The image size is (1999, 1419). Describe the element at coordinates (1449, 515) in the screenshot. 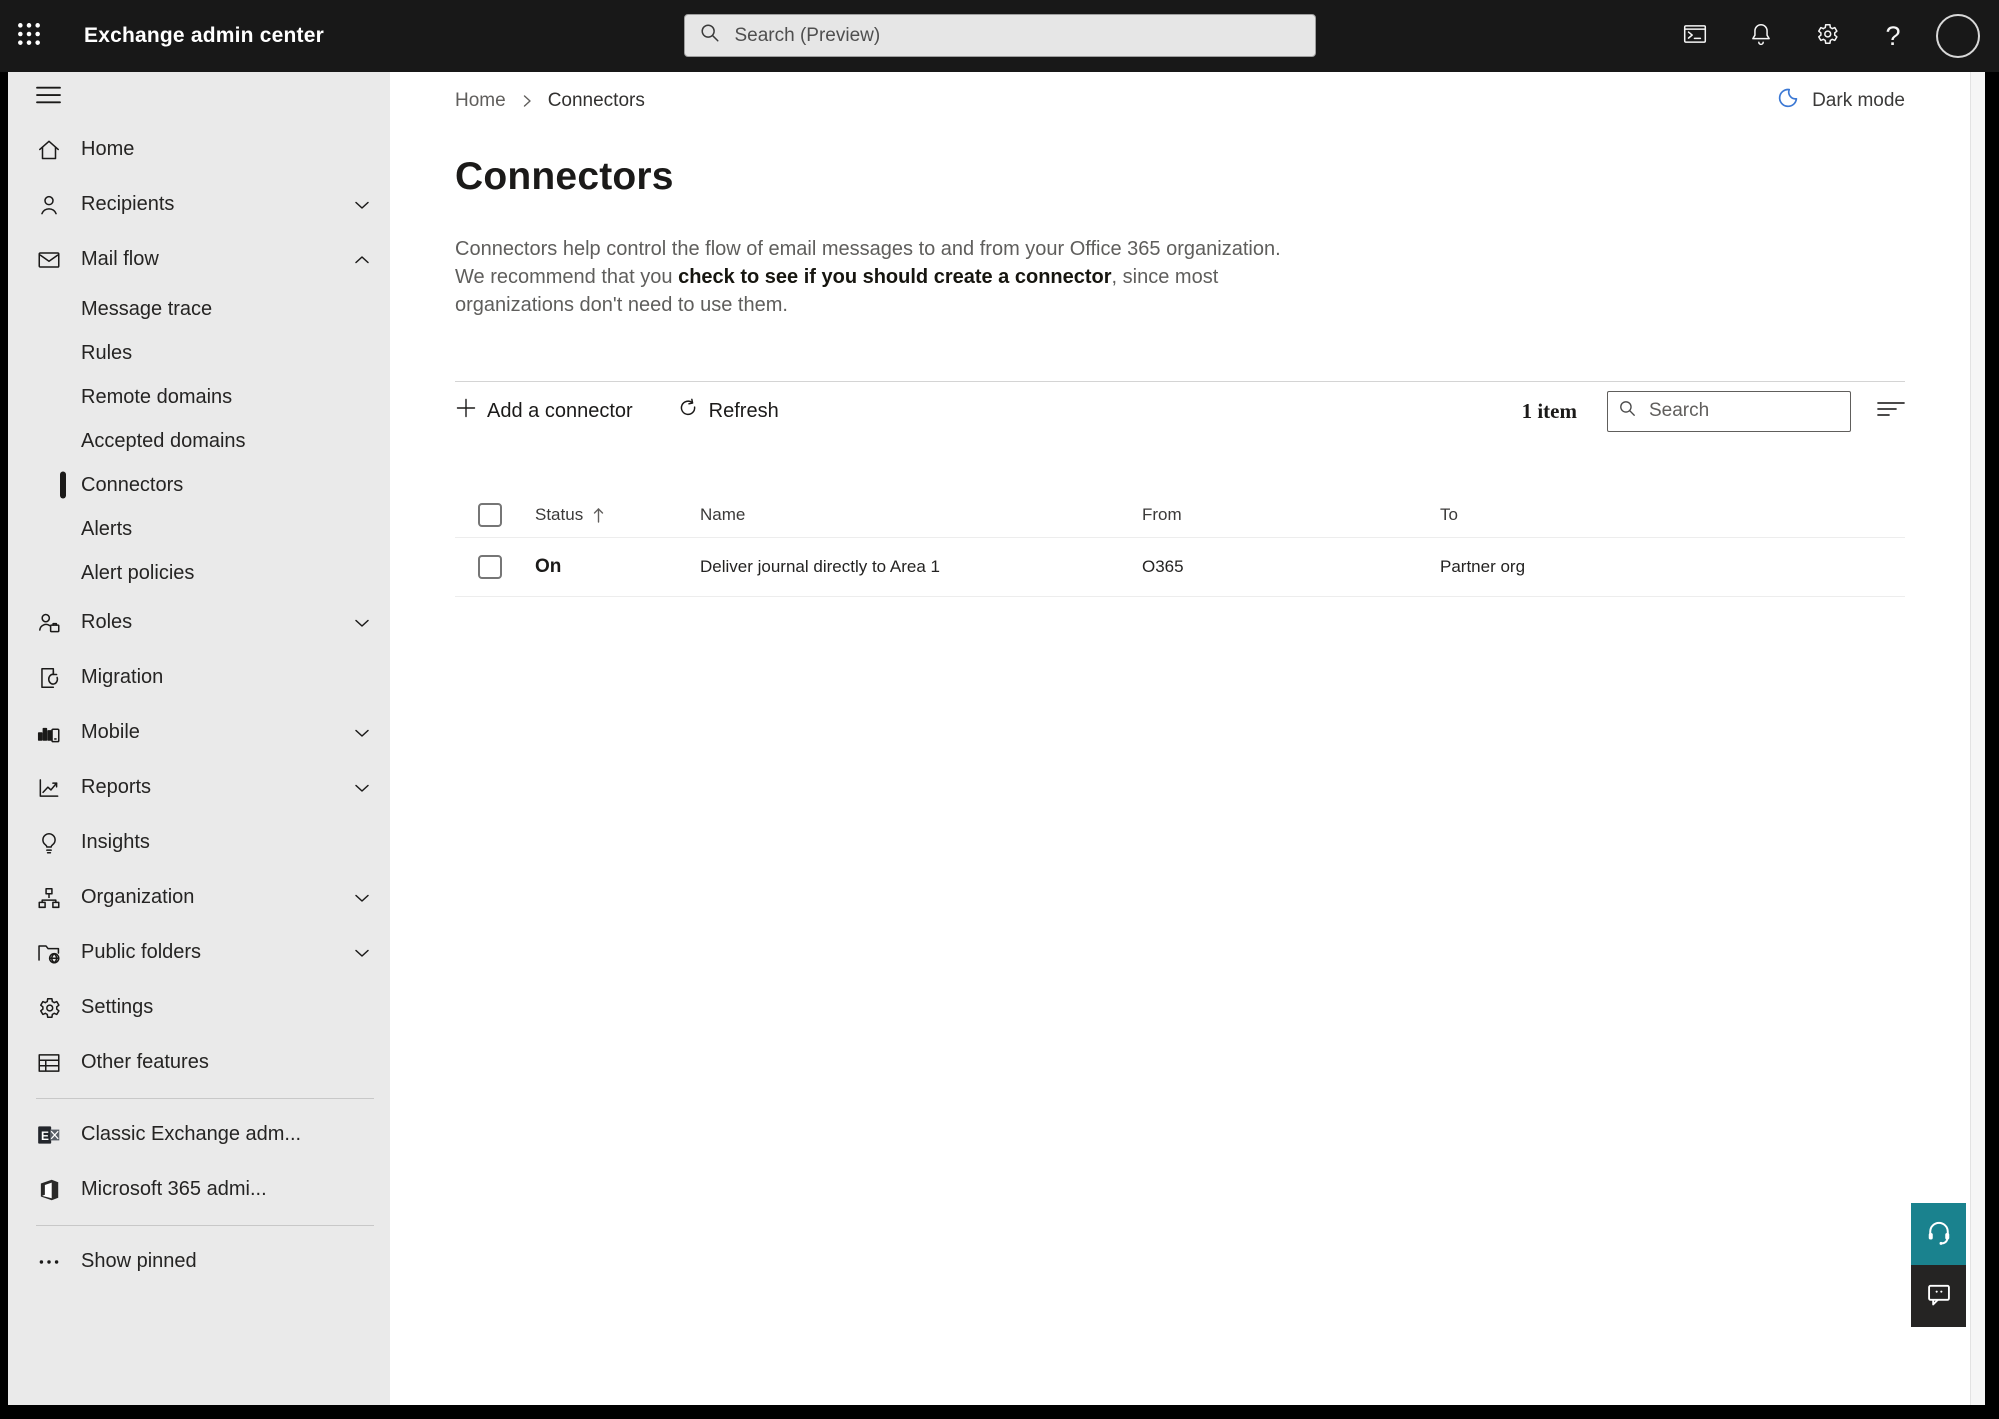

I see `column-header-to: To` at that location.